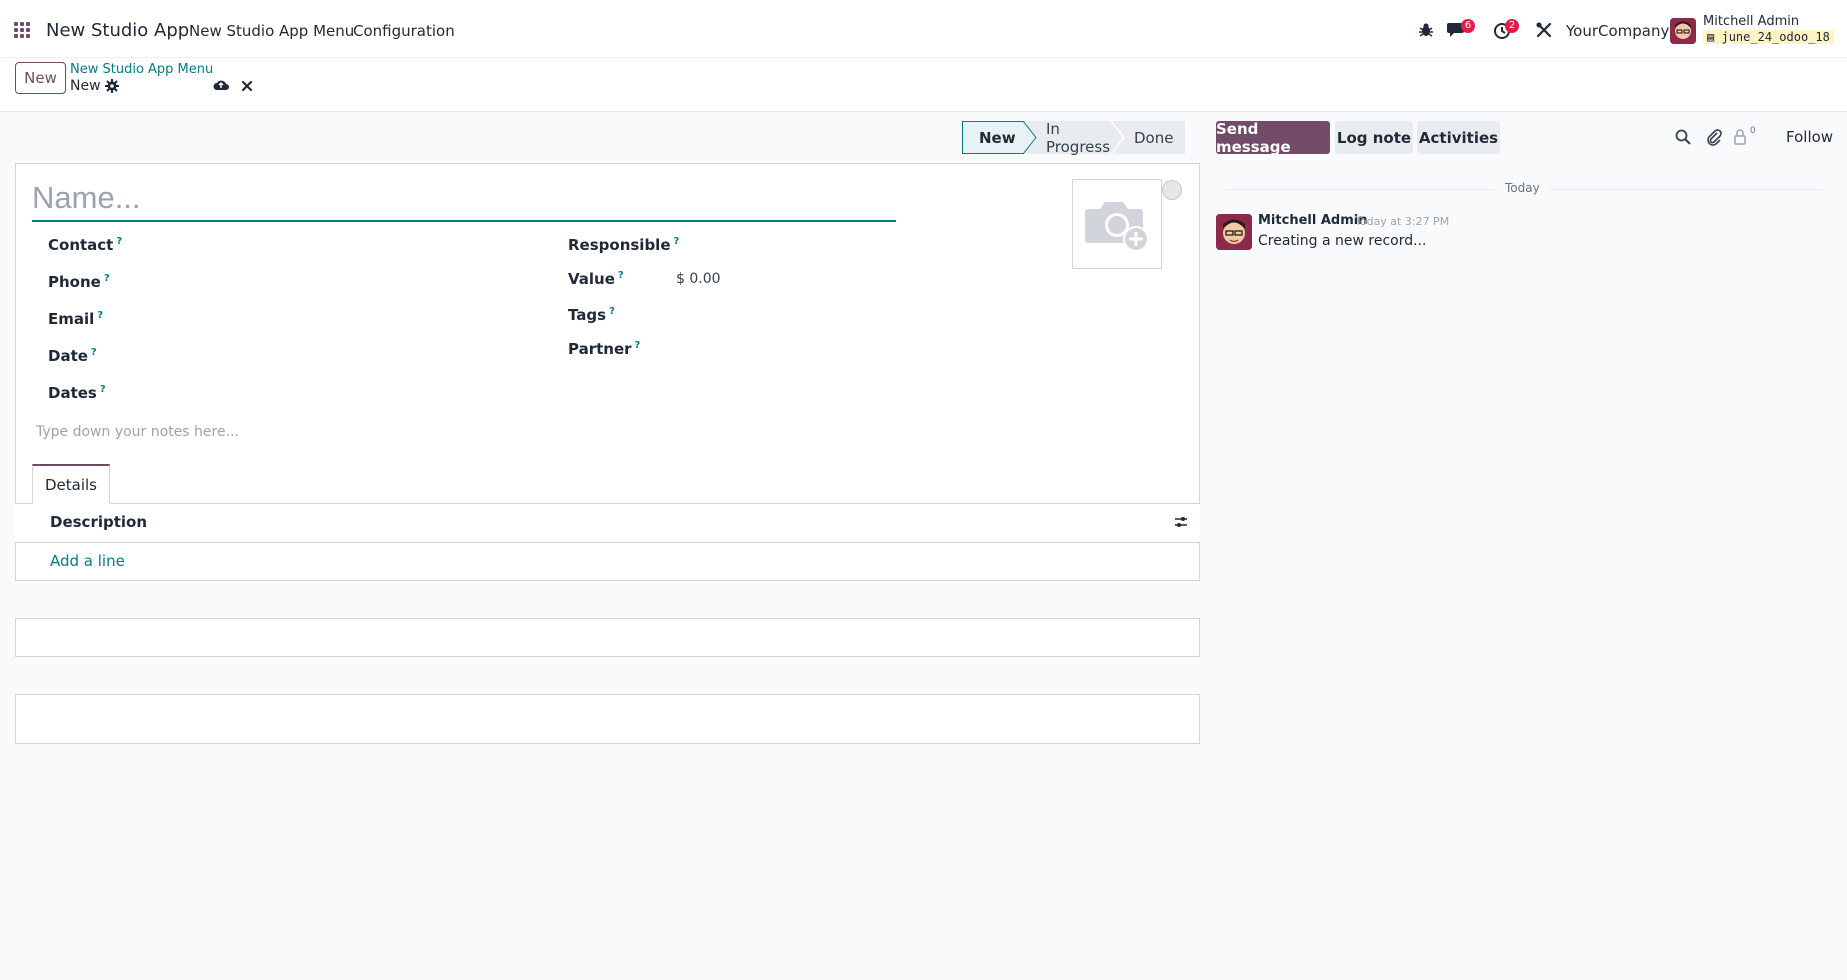 Image resolution: width=1847 pixels, height=980 pixels. I want to click on field-label-text: Tags, so click(587, 315).